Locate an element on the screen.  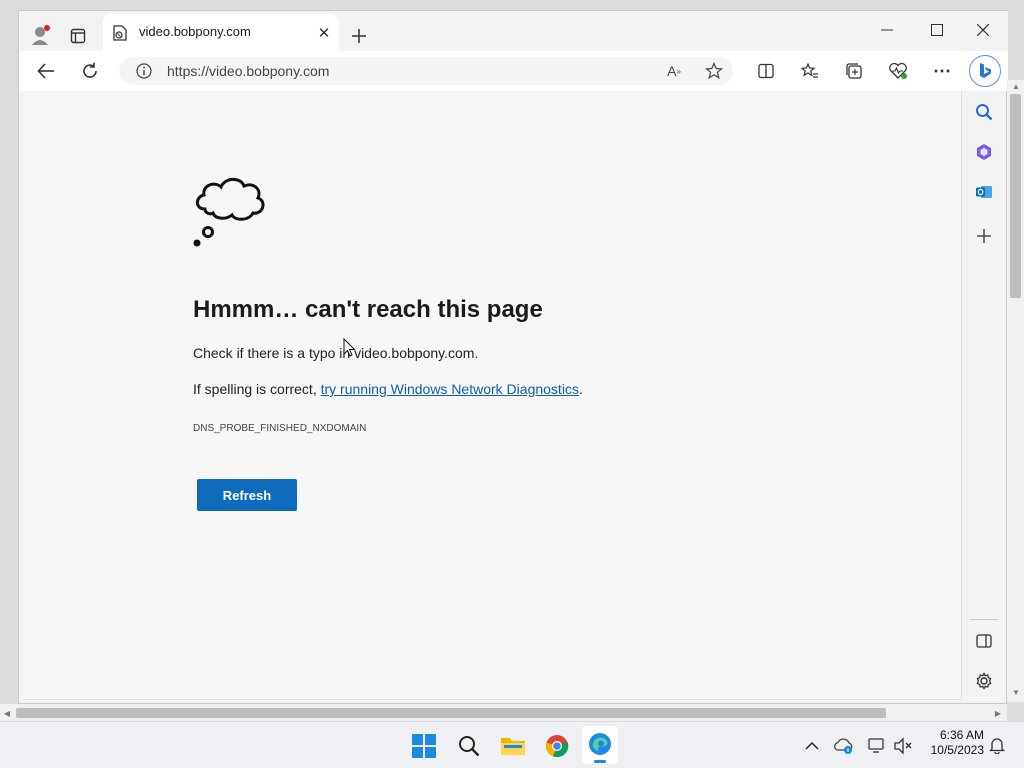
more-options-icon: ⋯ is located at coordinates (942, 71).